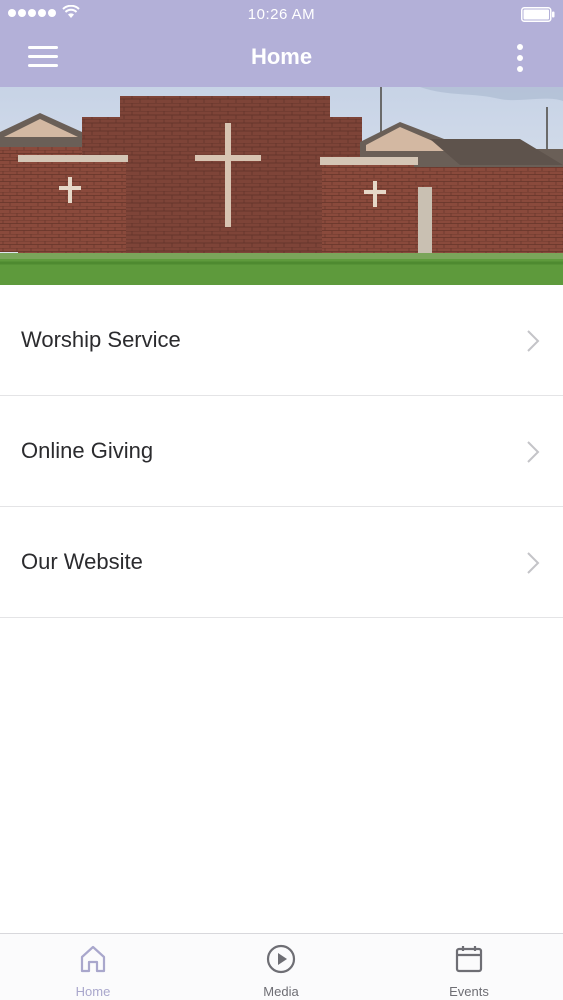 This screenshot has width=563, height=1000. I want to click on tab-home: Home, so click(93, 967).